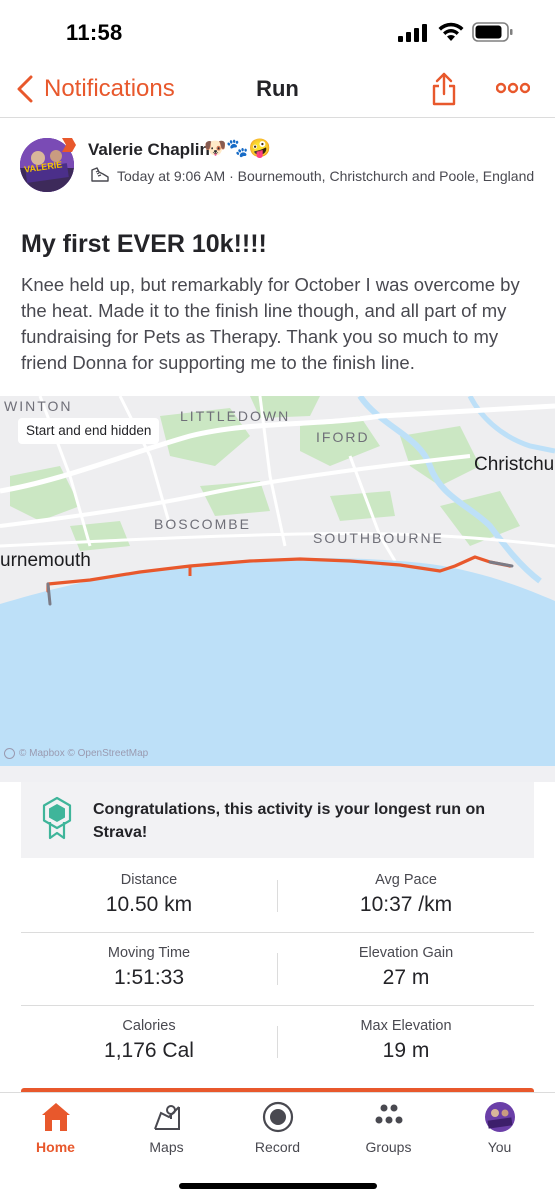  I want to click on back-button: Notifications, so click(94, 89).